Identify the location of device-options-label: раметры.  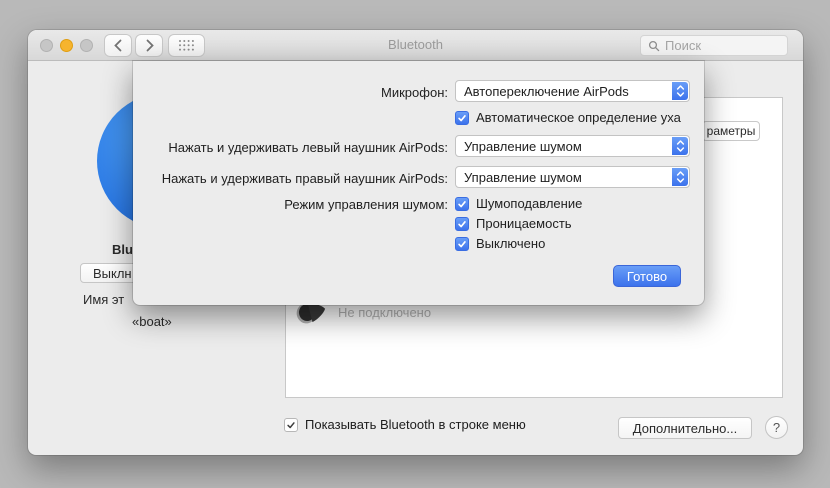
(731, 131).